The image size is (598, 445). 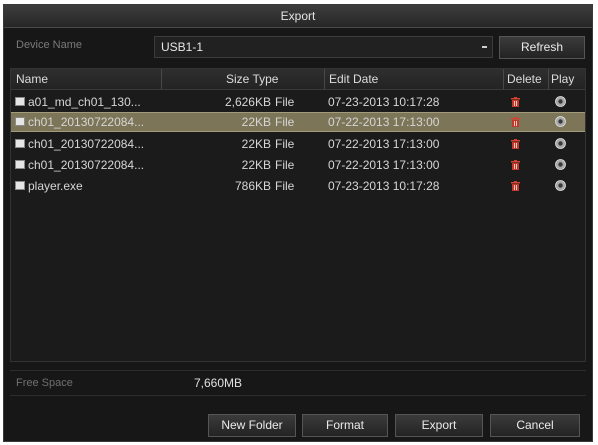 What do you see at coordinates (49, 45) in the screenshot?
I see `device-name-label: Device Name` at bounding box center [49, 45].